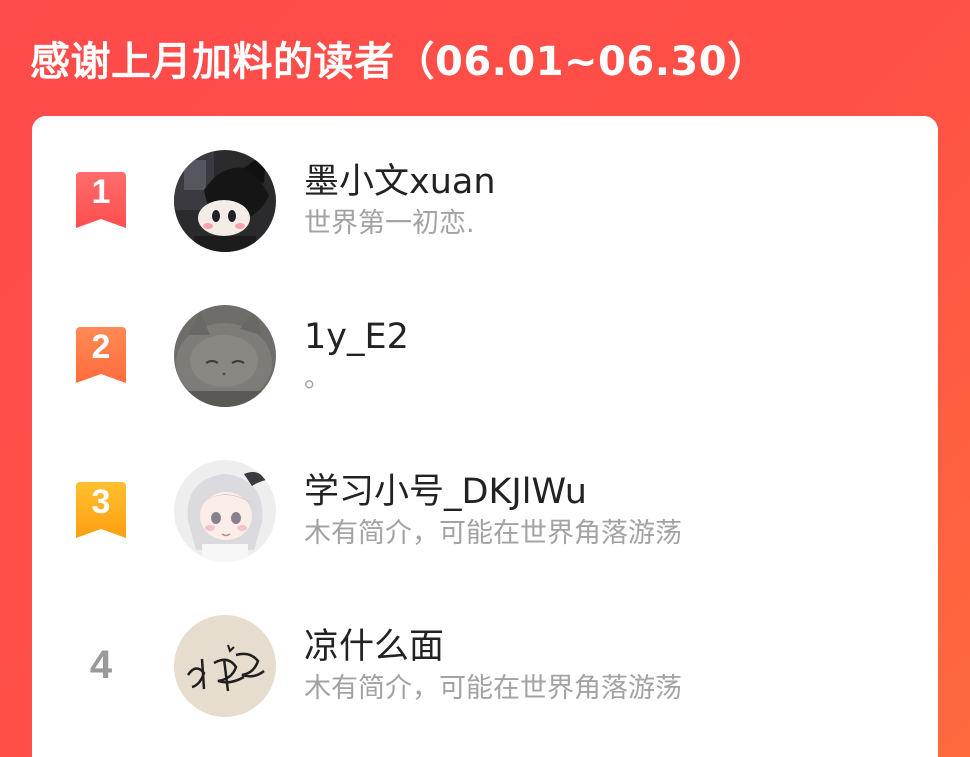 This screenshot has width=970, height=757. Describe the element at coordinates (101, 347) in the screenshot. I see `rank-number: 2` at that location.